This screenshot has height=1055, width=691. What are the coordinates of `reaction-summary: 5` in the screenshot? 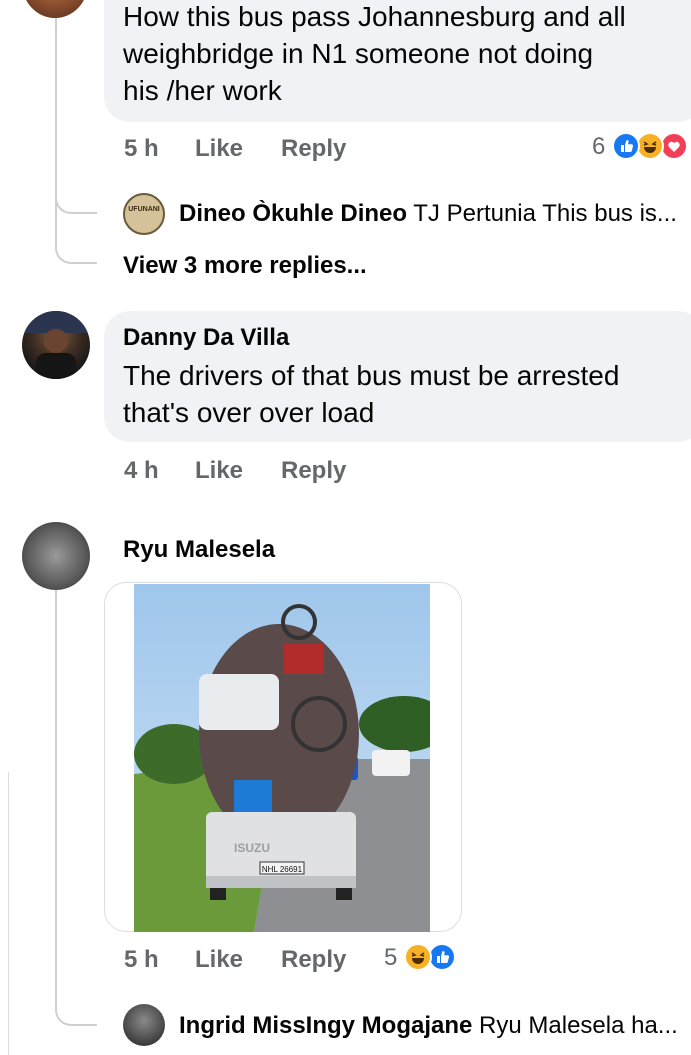 It's located at (429, 959).